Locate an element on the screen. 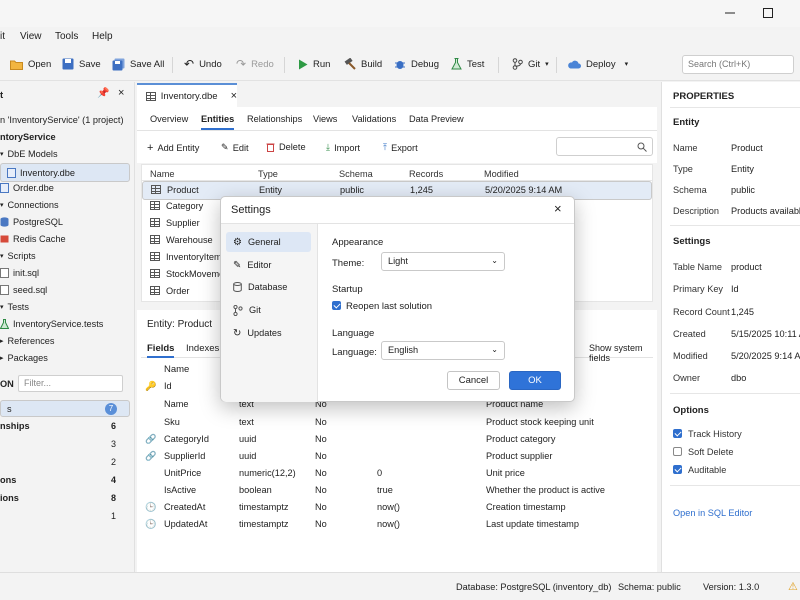  theme-select: Light ⌄ is located at coordinates (443, 261).